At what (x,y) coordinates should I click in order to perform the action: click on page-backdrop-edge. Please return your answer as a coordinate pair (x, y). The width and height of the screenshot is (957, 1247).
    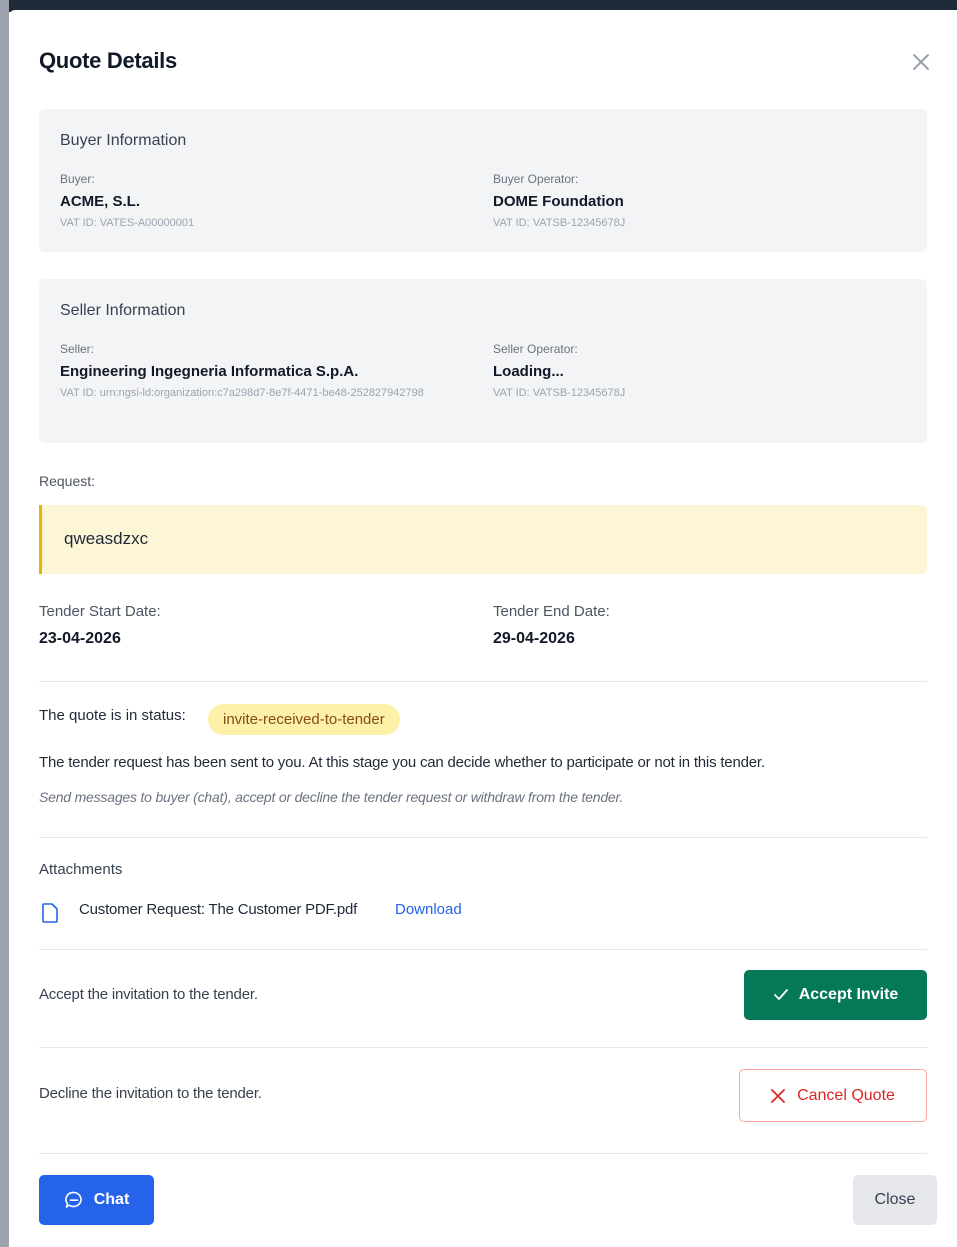
    Looking at the image, I should click on (4, 623).